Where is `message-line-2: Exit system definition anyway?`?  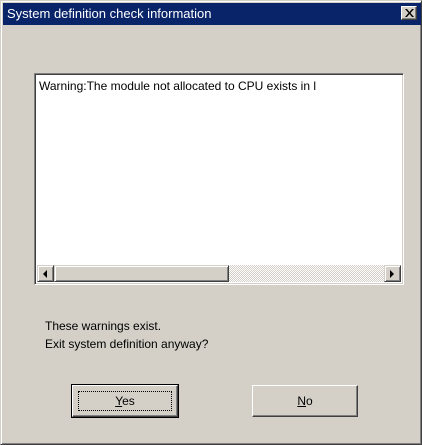
message-line-2: Exit system definition anyway? is located at coordinates (127, 344).